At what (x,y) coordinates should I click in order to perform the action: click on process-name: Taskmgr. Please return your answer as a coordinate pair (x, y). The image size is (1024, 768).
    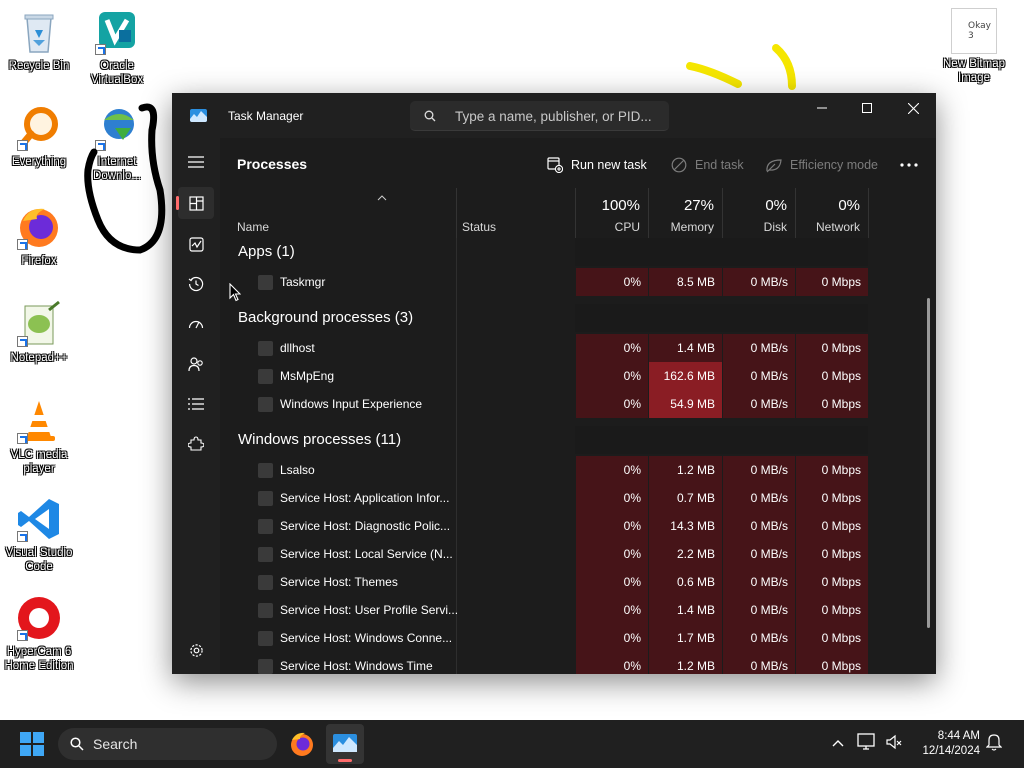
    Looking at the image, I should click on (303, 282).